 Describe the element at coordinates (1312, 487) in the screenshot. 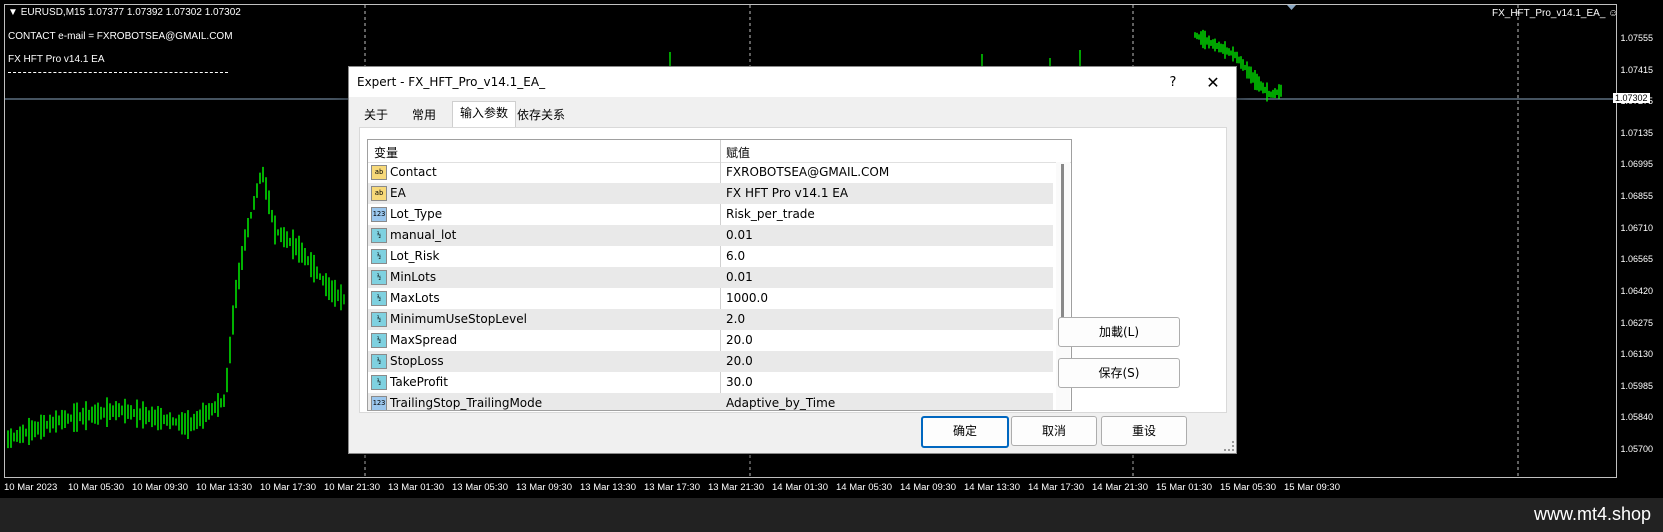

I see `time-tick-label: 15 Mar 09:30` at that location.